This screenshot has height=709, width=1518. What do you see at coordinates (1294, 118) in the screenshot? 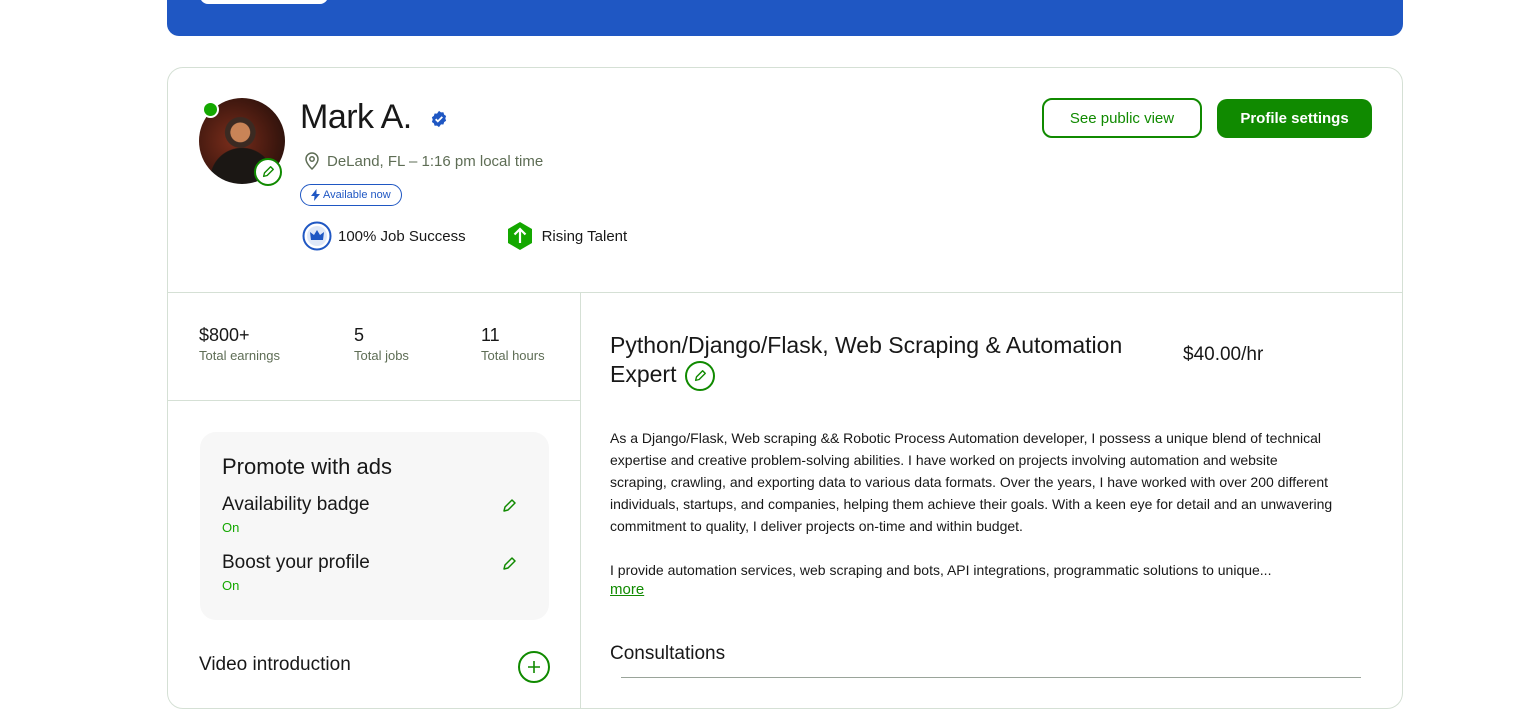
I see `profile-settings-button: Profile settings` at bounding box center [1294, 118].